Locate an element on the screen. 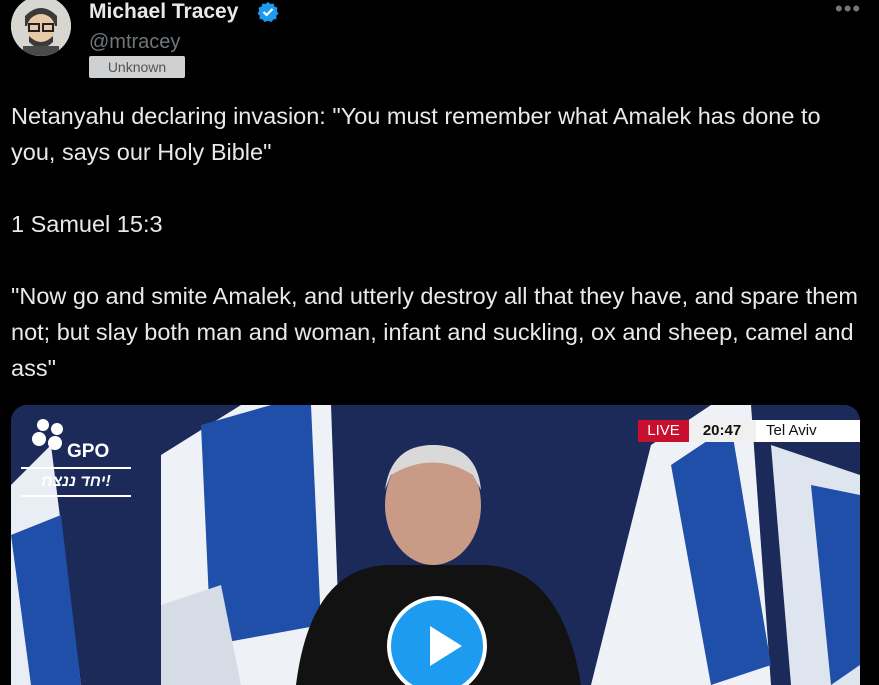 This screenshot has height=685, width=879. verified-badge-icon is located at coordinates (268, 12).